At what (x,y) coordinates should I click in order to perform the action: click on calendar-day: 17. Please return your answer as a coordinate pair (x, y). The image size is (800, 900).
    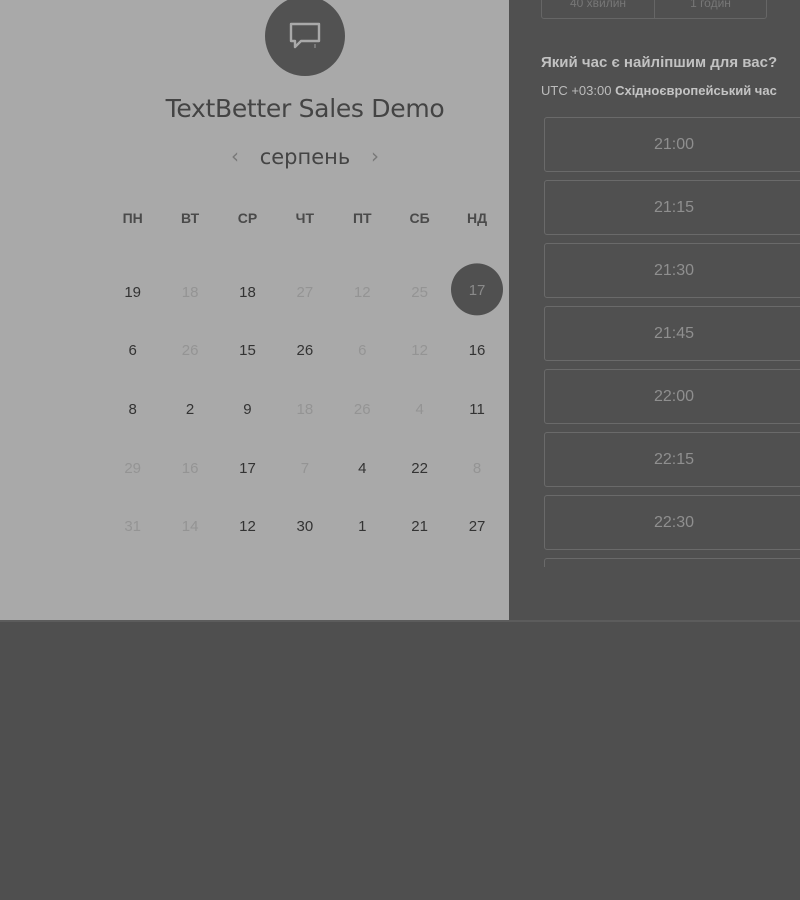
    Looking at the image, I should click on (247, 468).